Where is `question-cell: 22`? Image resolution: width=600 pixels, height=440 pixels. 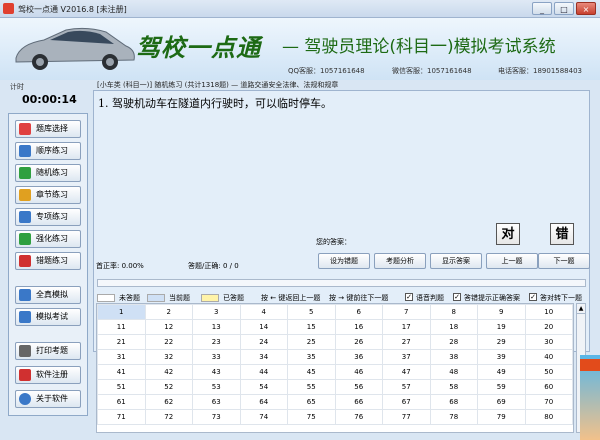 question-cell: 22 is located at coordinates (168, 342).